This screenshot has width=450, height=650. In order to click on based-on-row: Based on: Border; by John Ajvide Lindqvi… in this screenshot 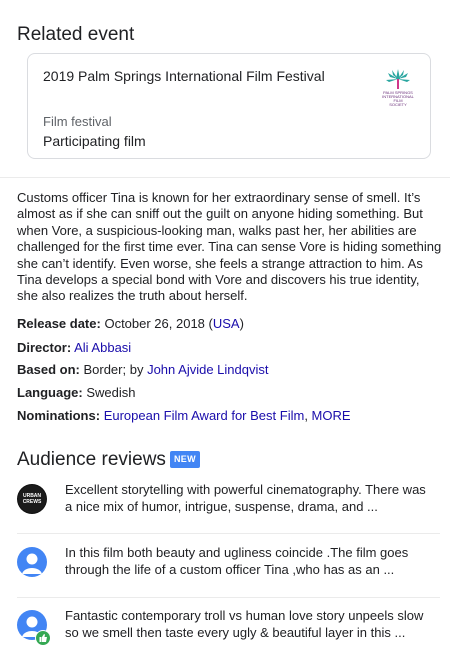, I will do `click(143, 369)`.